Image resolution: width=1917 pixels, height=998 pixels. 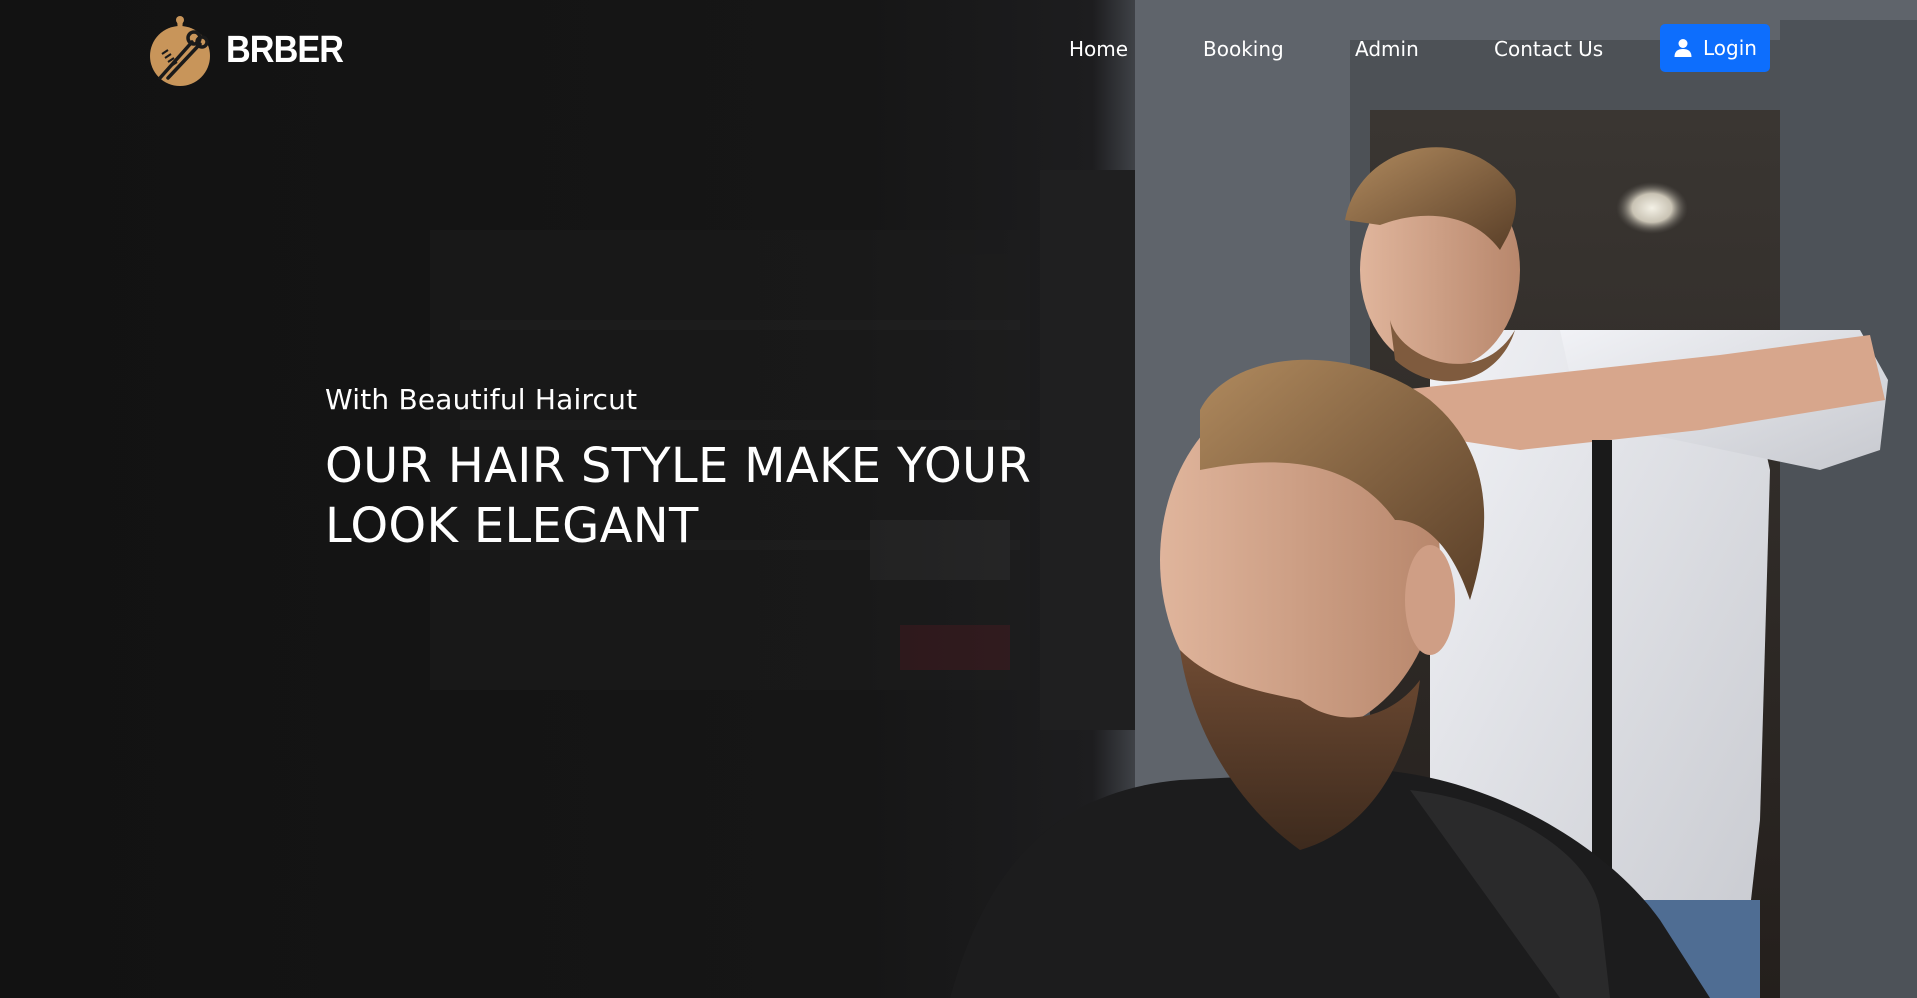 I want to click on nav-link-home: Home, so click(x=1098, y=49).